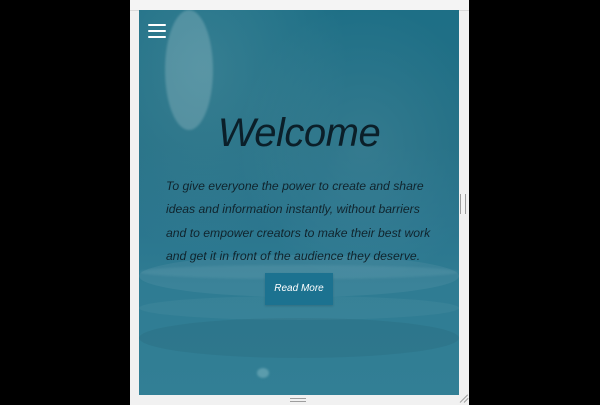 The height and width of the screenshot is (405, 600). What do you see at coordinates (299, 133) in the screenshot?
I see `hero-title: Welcome` at bounding box center [299, 133].